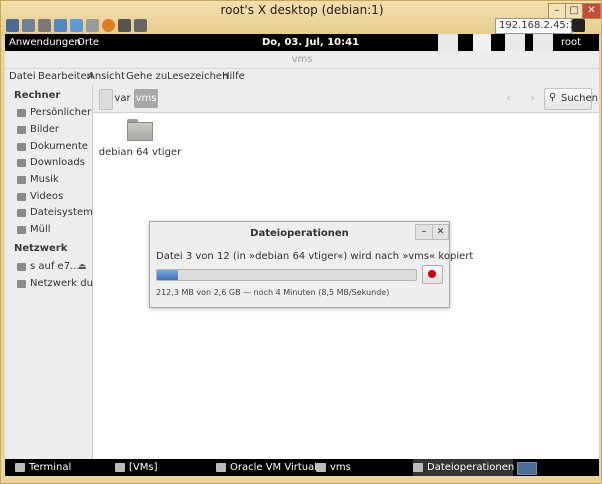 The image size is (602, 484). Describe the element at coordinates (286, 275) in the screenshot. I see `progress-bar` at that location.